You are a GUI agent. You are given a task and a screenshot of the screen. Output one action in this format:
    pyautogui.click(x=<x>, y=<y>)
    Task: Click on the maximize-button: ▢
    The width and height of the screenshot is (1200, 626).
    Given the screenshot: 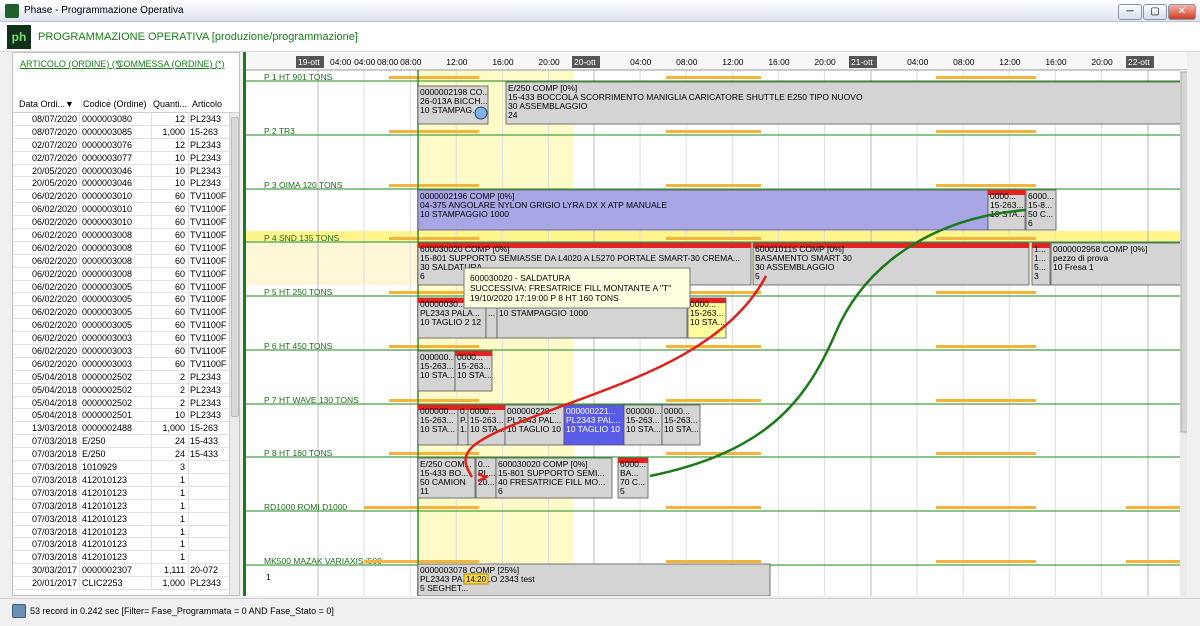 What is the action you would take?
    pyautogui.click(x=1155, y=12)
    